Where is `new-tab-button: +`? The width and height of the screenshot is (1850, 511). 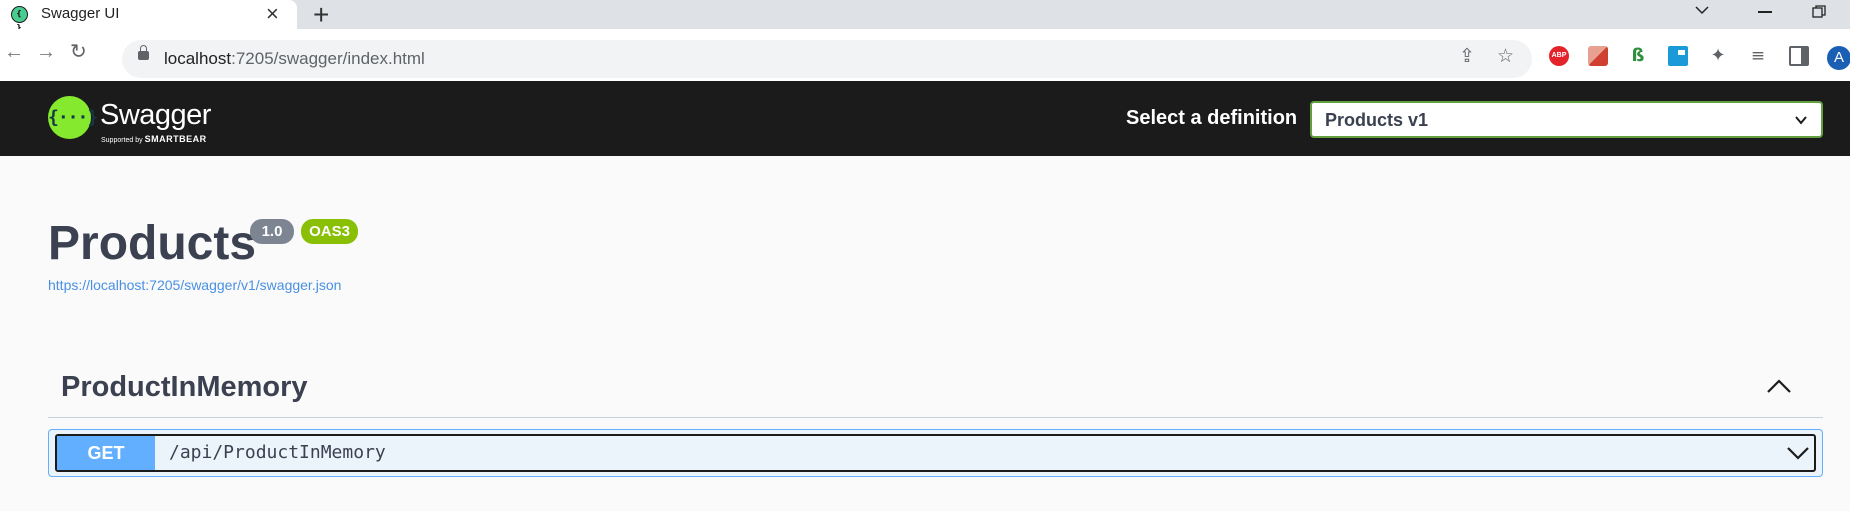
new-tab-button: + is located at coordinates (321, 14).